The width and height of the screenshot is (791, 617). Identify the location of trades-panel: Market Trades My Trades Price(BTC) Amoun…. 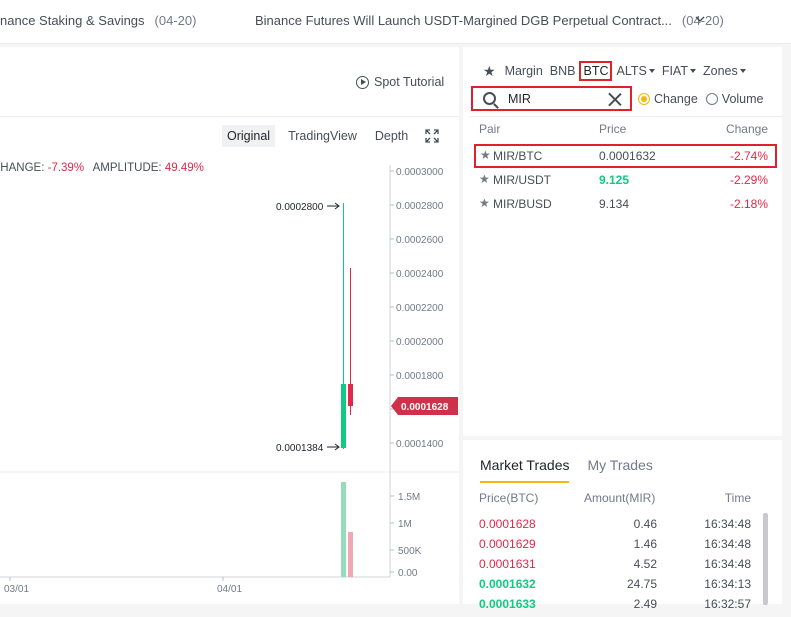
(622, 525).